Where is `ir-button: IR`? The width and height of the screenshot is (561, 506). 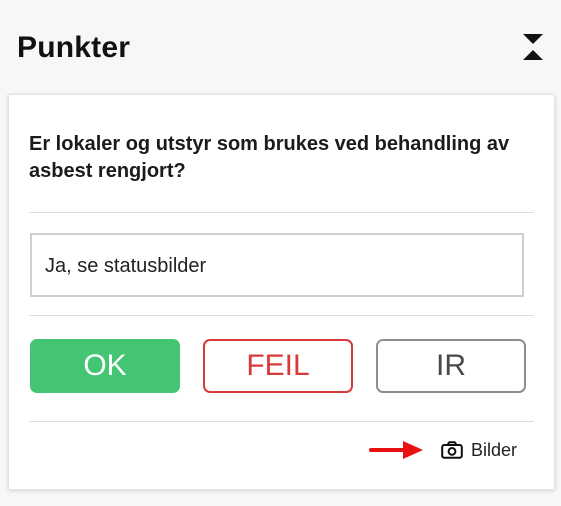 ir-button: IR is located at coordinates (451, 366).